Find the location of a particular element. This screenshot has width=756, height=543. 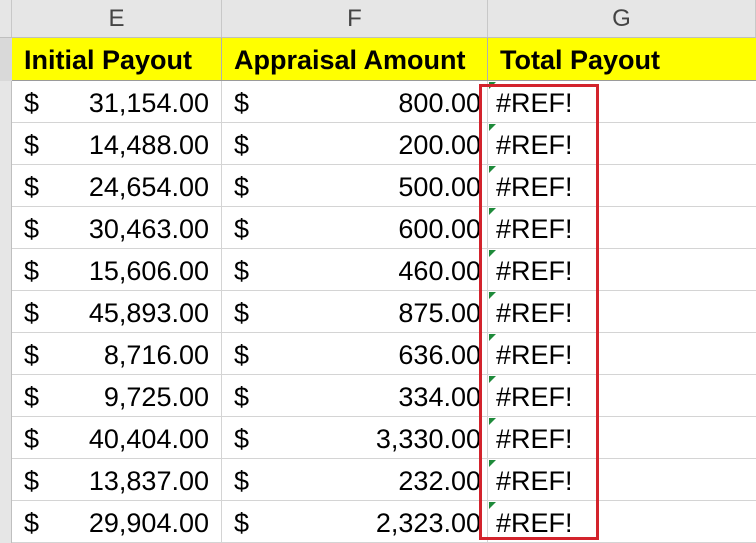

cell-appraisal-amount: $636.00 is located at coordinates (355, 354).